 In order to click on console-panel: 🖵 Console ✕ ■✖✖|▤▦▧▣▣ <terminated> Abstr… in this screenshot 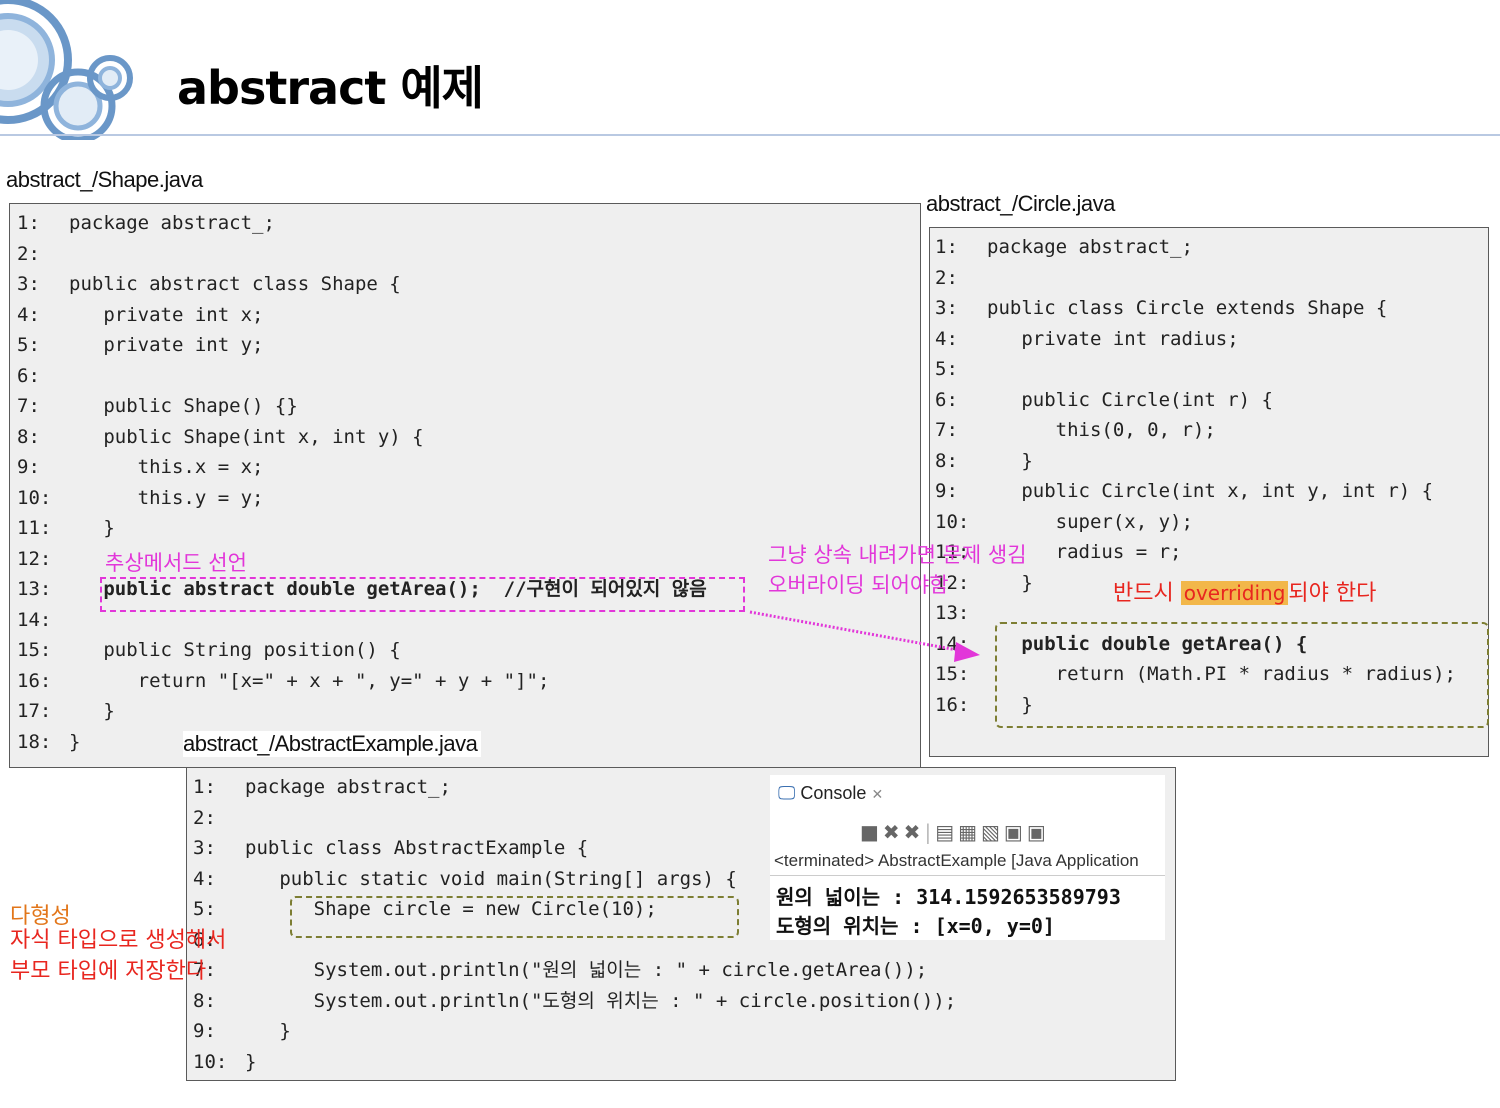, I will do `click(967, 857)`.